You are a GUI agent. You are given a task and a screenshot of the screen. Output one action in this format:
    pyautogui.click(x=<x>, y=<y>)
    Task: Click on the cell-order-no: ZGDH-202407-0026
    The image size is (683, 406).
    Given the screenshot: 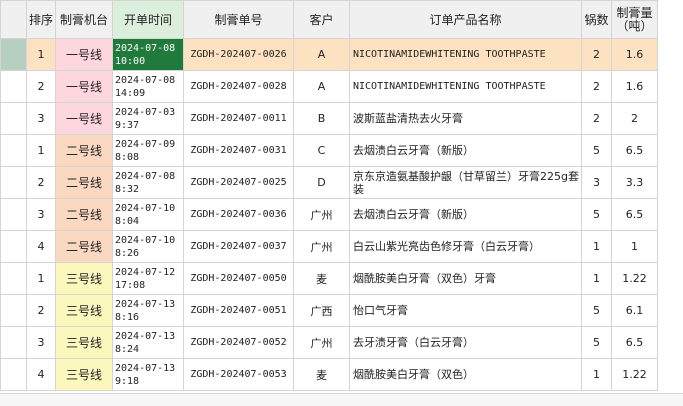 What is the action you would take?
    pyautogui.click(x=238, y=54)
    